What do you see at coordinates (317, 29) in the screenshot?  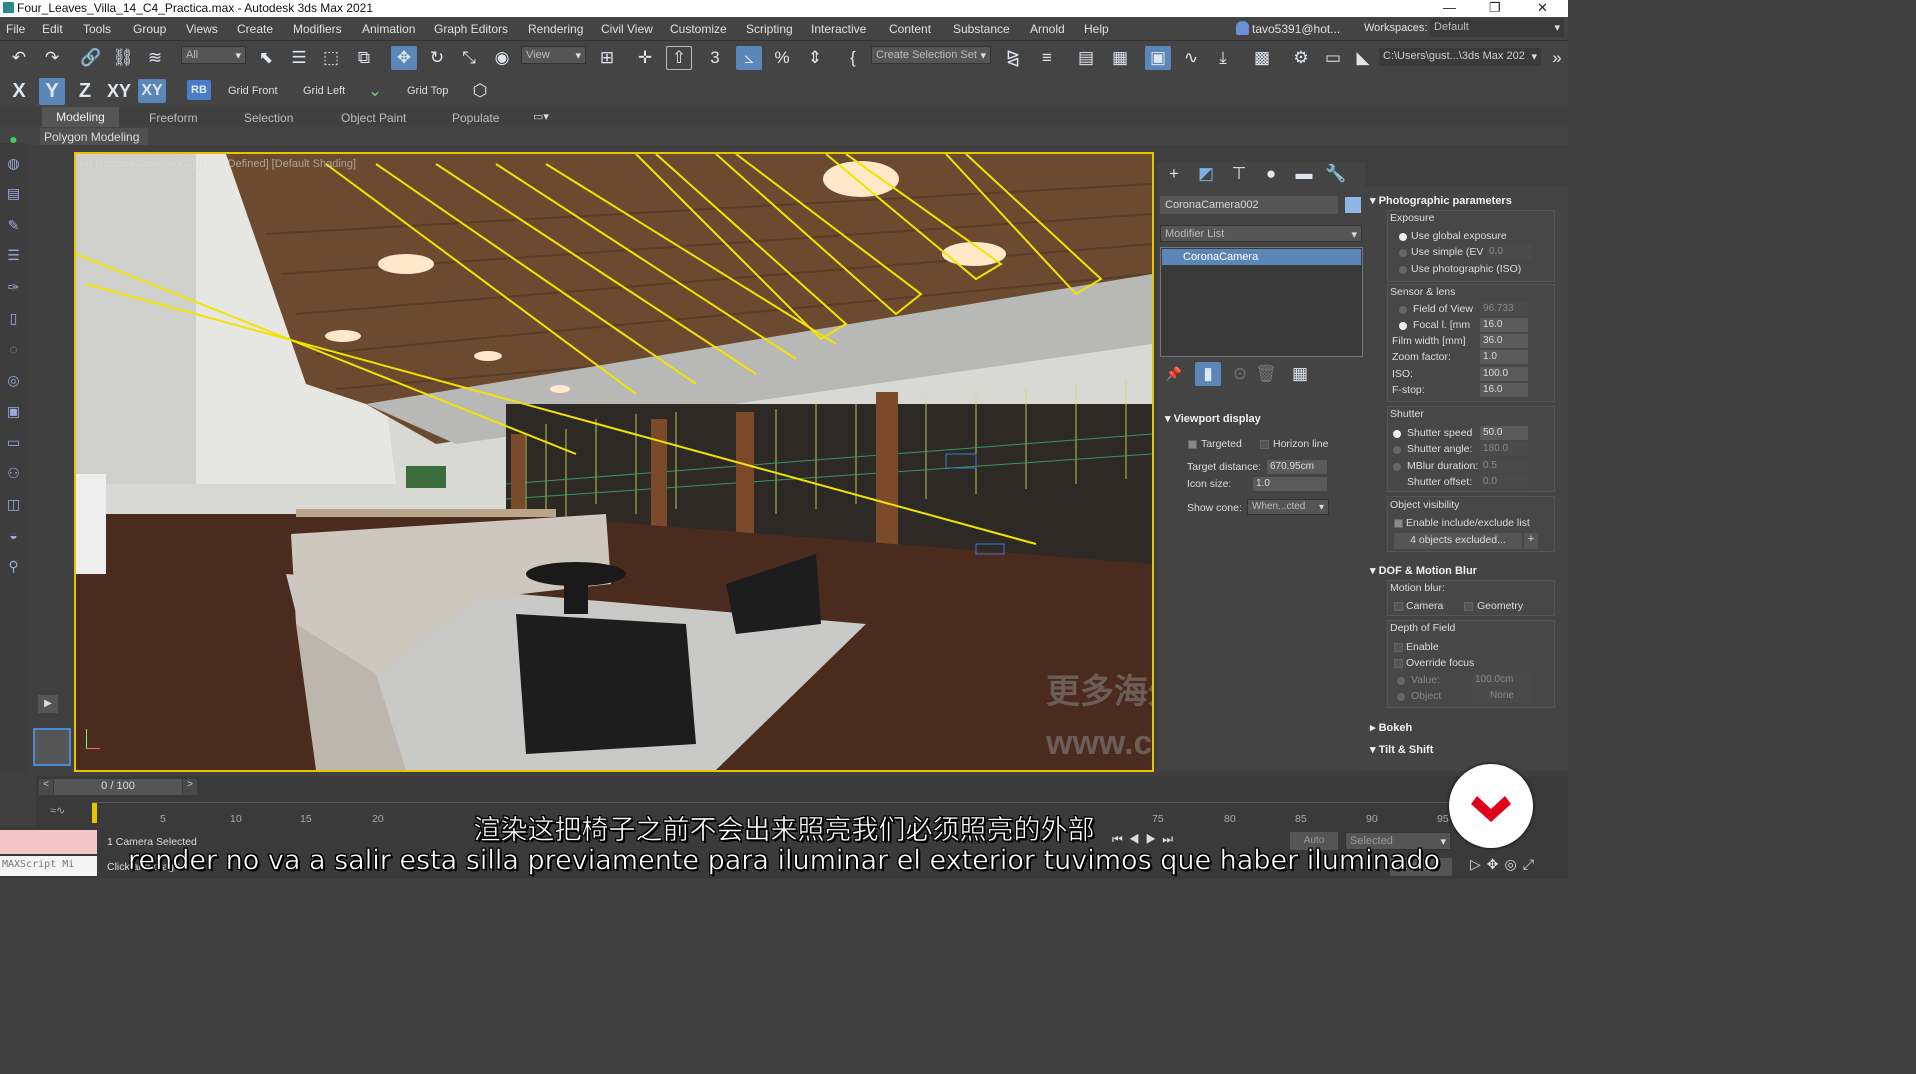 I see `menu-modifiers: Modifiers` at bounding box center [317, 29].